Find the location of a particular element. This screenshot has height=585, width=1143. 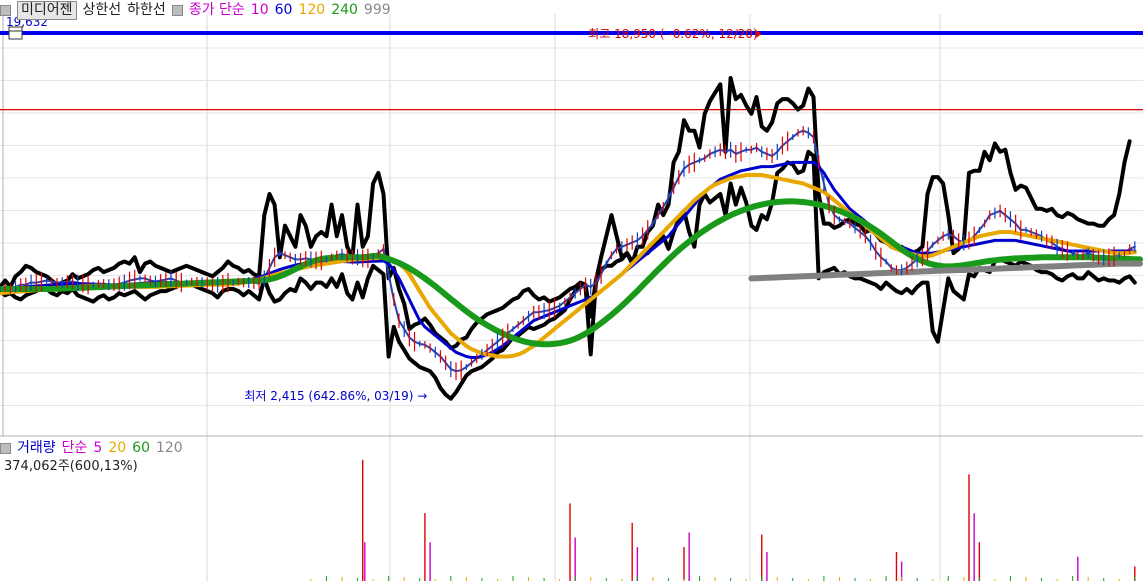

ma-type-label: 종가 단순 is located at coordinates (217, 10).